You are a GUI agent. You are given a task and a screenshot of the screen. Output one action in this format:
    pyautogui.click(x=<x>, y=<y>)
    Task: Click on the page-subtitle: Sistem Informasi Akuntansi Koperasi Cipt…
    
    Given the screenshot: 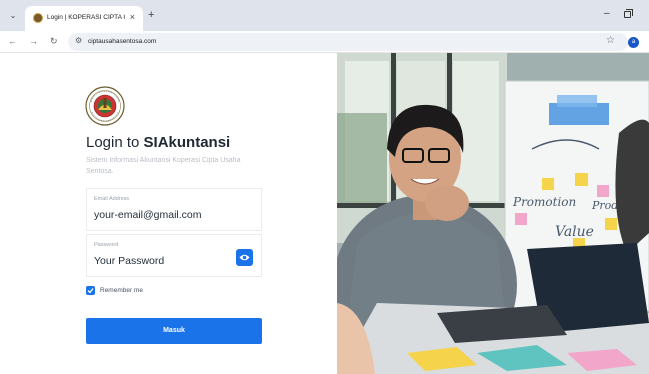 What is the action you would take?
    pyautogui.click(x=163, y=166)
    